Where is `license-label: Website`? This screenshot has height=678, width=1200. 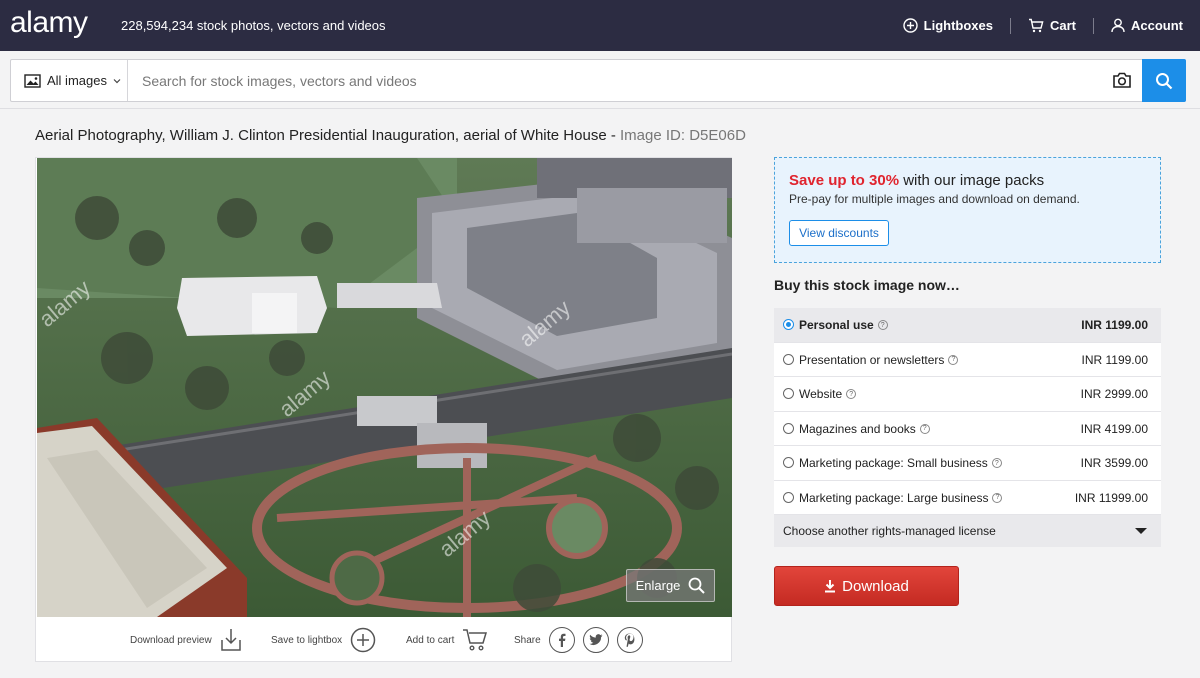
license-label: Website is located at coordinates (821, 394).